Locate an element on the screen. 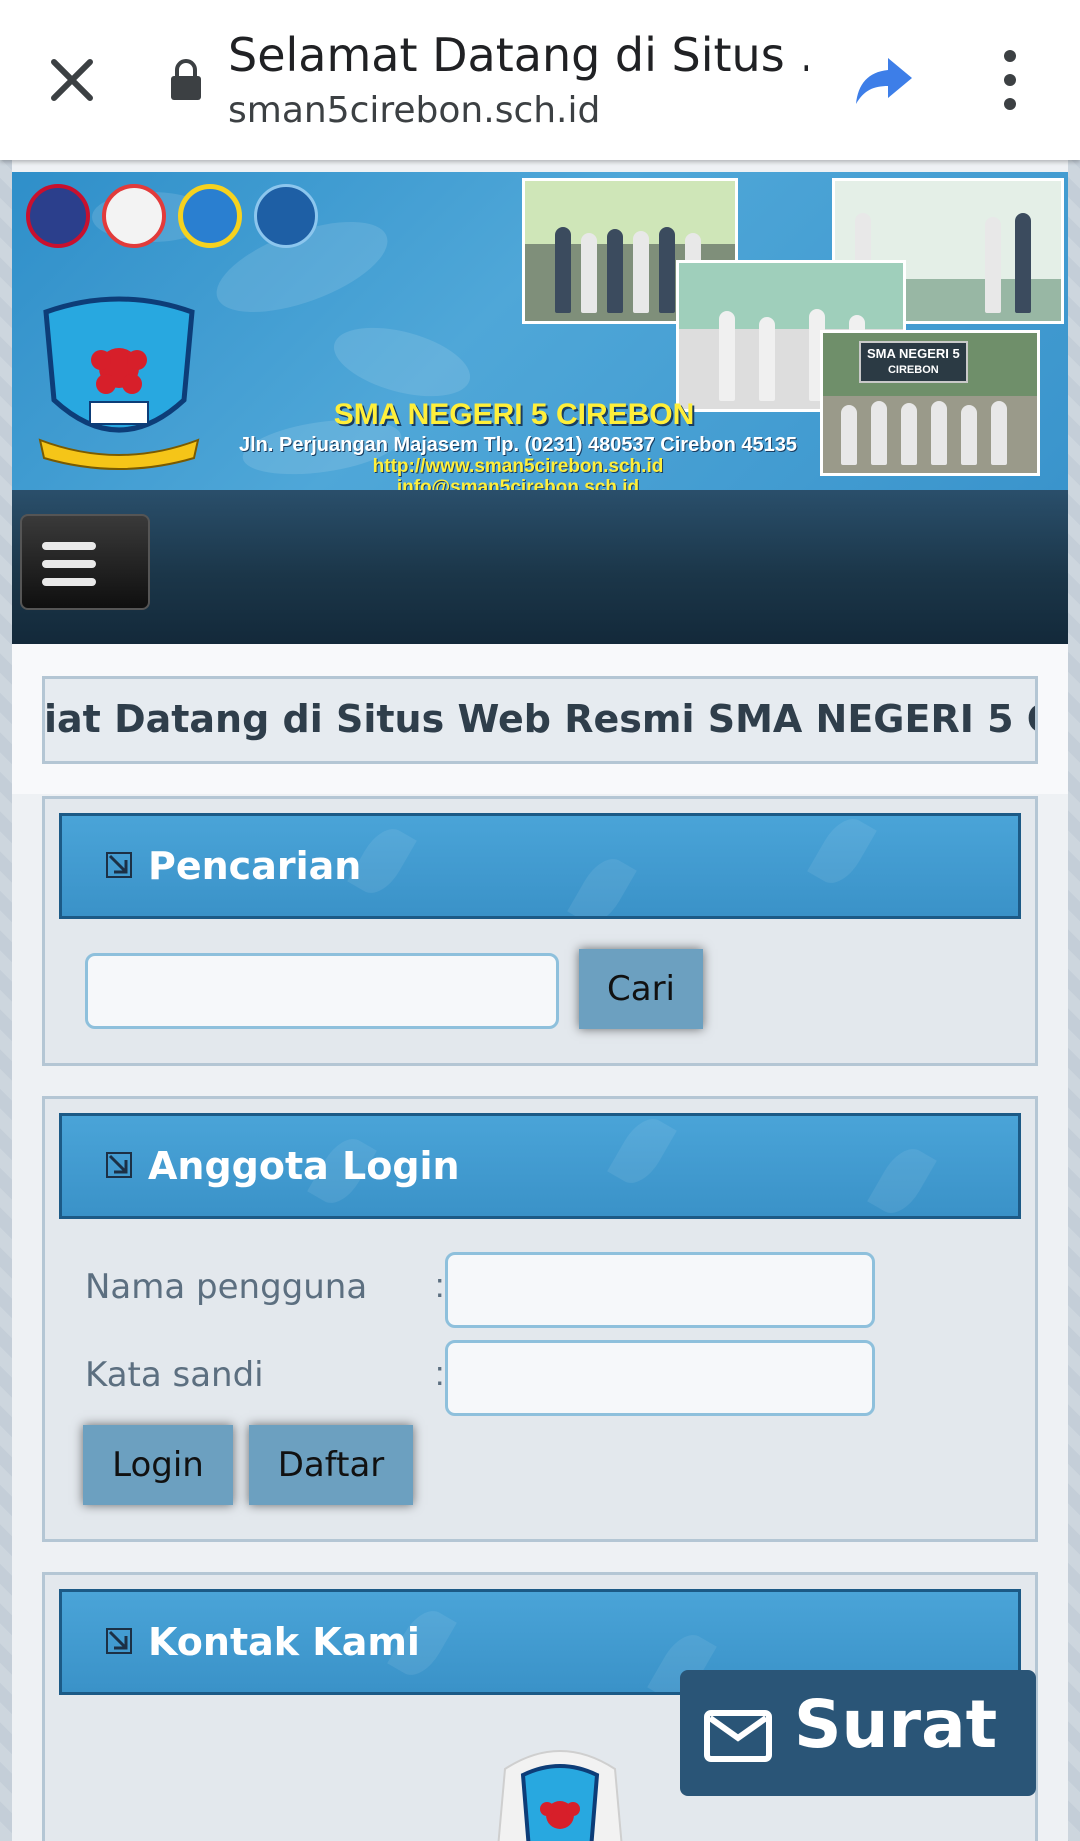  close-icon is located at coordinates (72, 80).